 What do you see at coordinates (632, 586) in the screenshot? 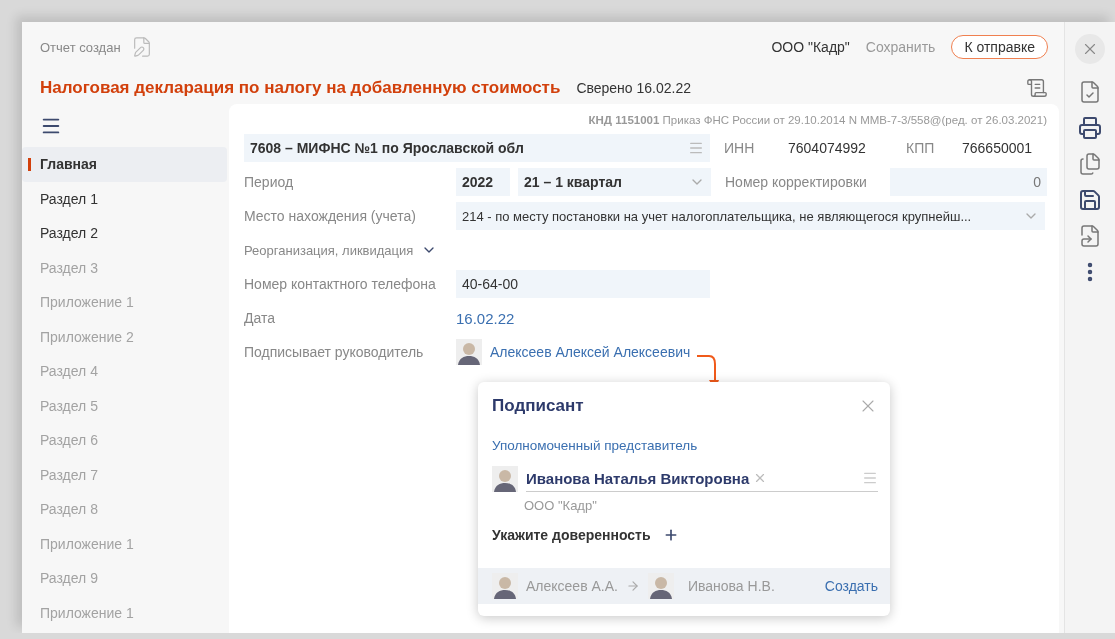
I see `arrow-right-icon` at bounding box center [632, 586].